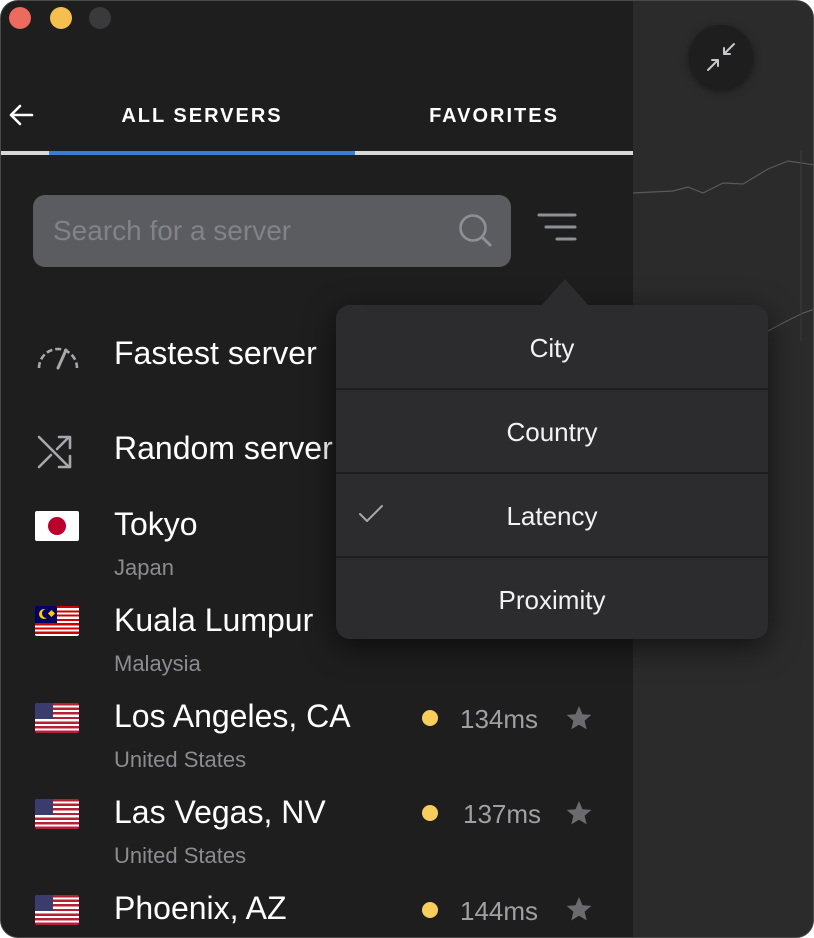  I want to click on window-zoom-button, so click(100, 18).